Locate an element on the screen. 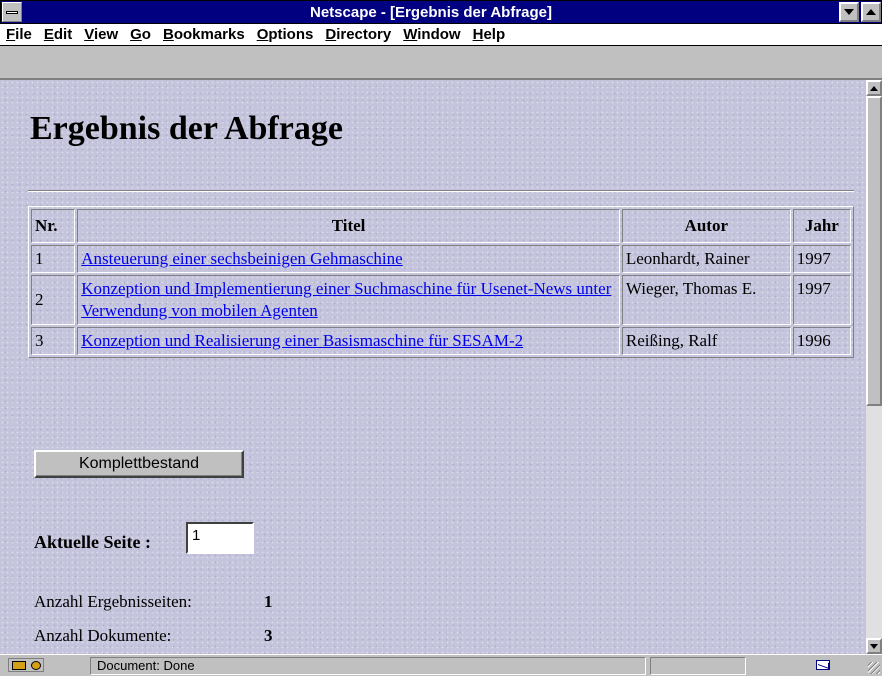 The image size is (882, 676). menu-view: View is located at coordinates (103, 34).